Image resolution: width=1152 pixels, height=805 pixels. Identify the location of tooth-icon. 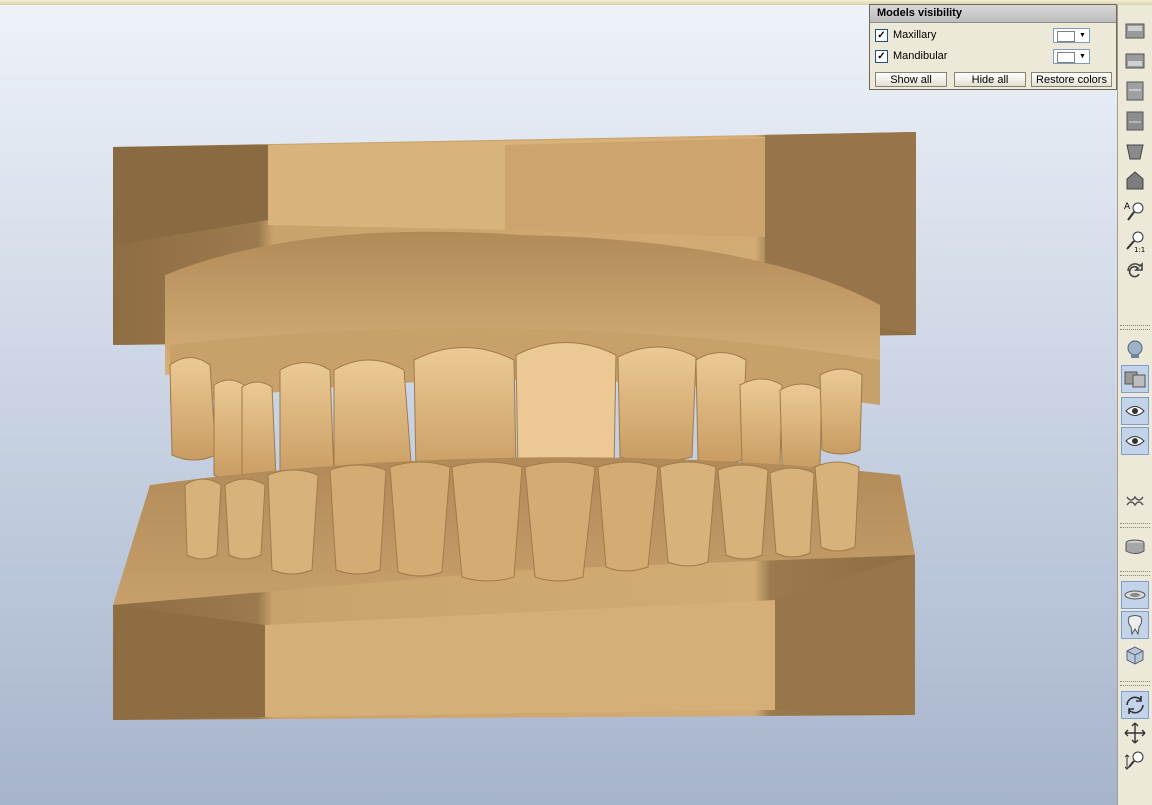
(1135, 625).